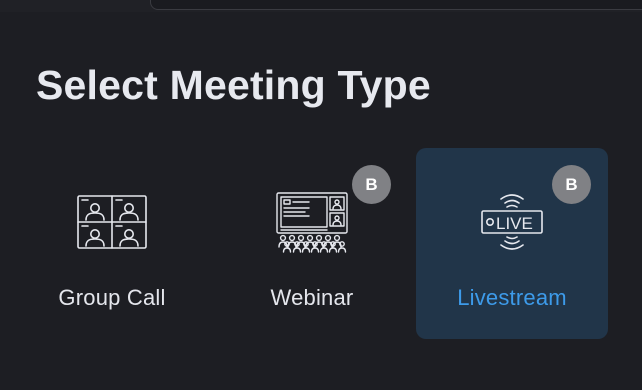 This screenshot has width=642, height=390. Describe the element at coordinates (312, 222) in the screenshot. I see `webinar-presentation-icon` at that location.